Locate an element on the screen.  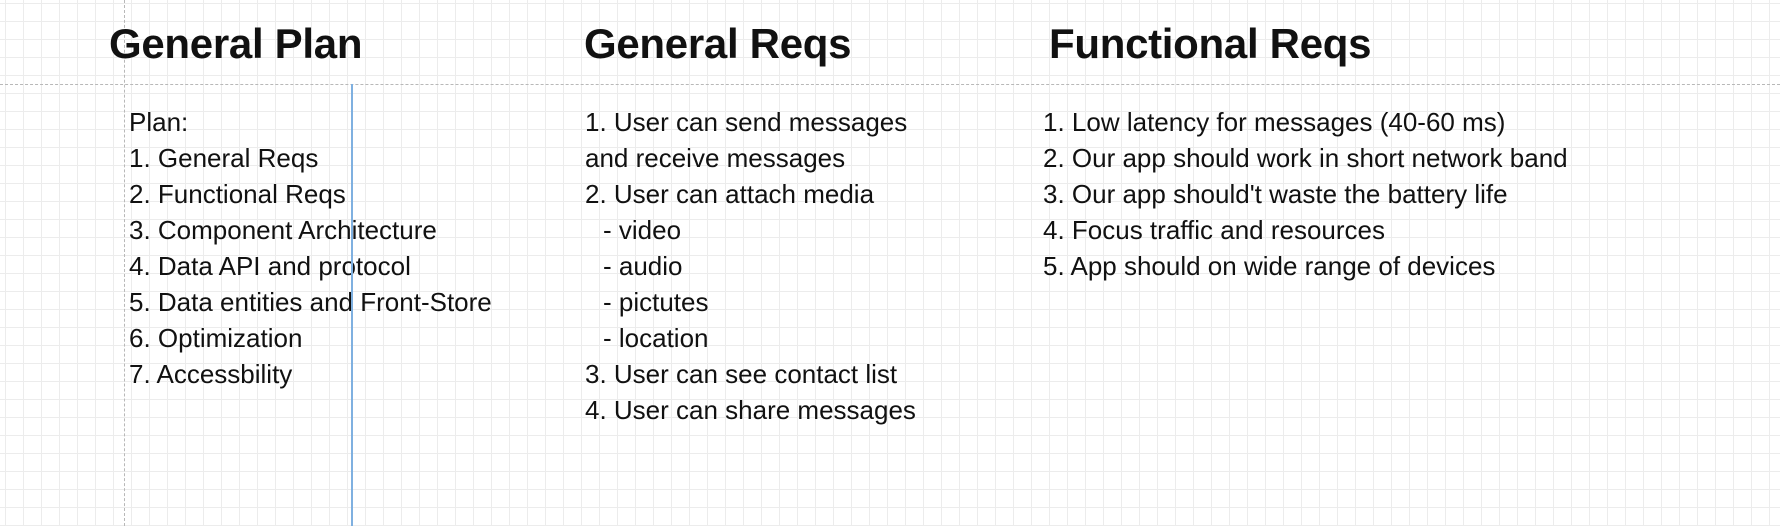
general-reqs-heading: General Reqs is located at coordinates (717, 44).